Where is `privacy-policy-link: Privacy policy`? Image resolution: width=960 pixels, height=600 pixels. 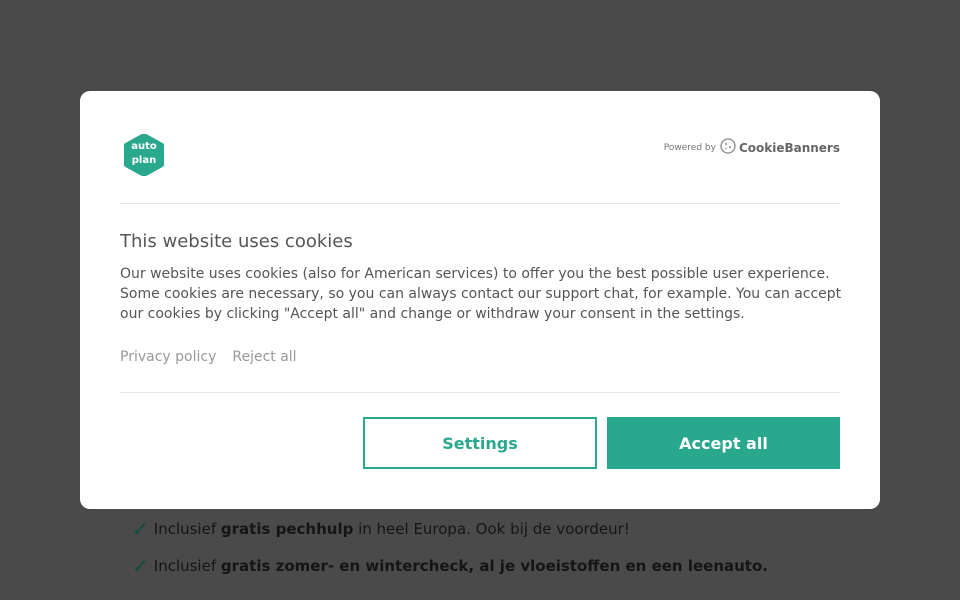
privacy-policy-link: Privacy policy is located at coordinates (168, 357).